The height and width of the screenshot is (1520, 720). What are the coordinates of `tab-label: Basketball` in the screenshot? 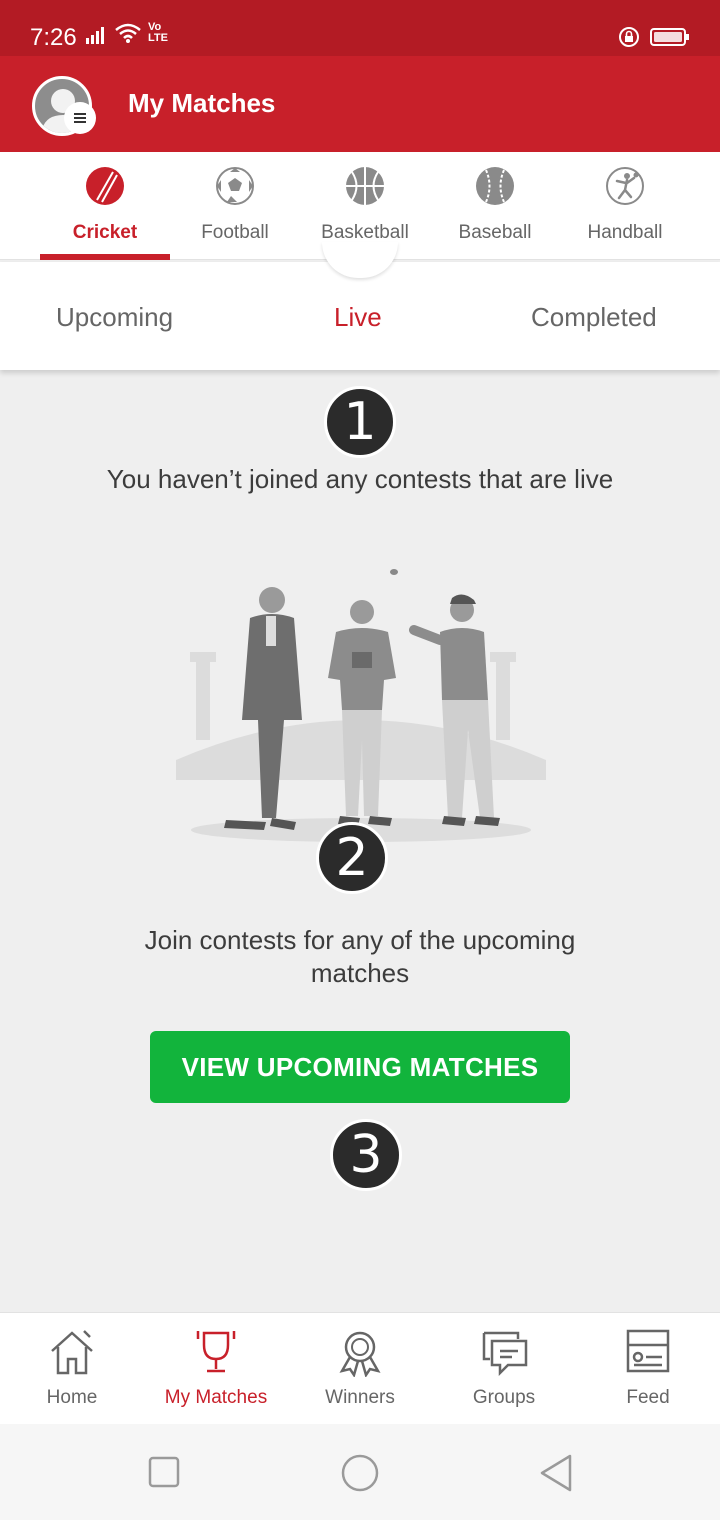 It's located at (365, 232).